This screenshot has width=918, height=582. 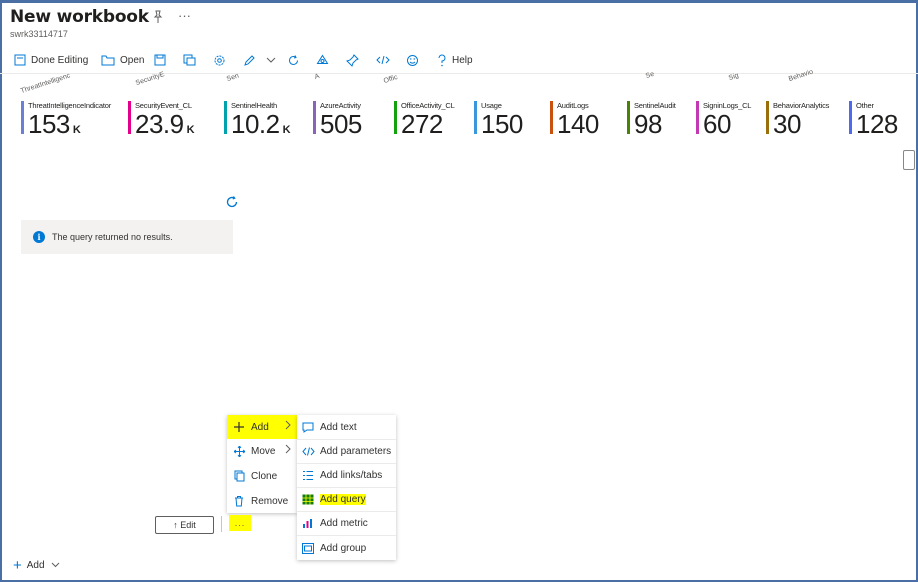 What do you see at coordinates (189, 60) in the screenshot?
I see `save-as-button` at bounding box center [189, 60].